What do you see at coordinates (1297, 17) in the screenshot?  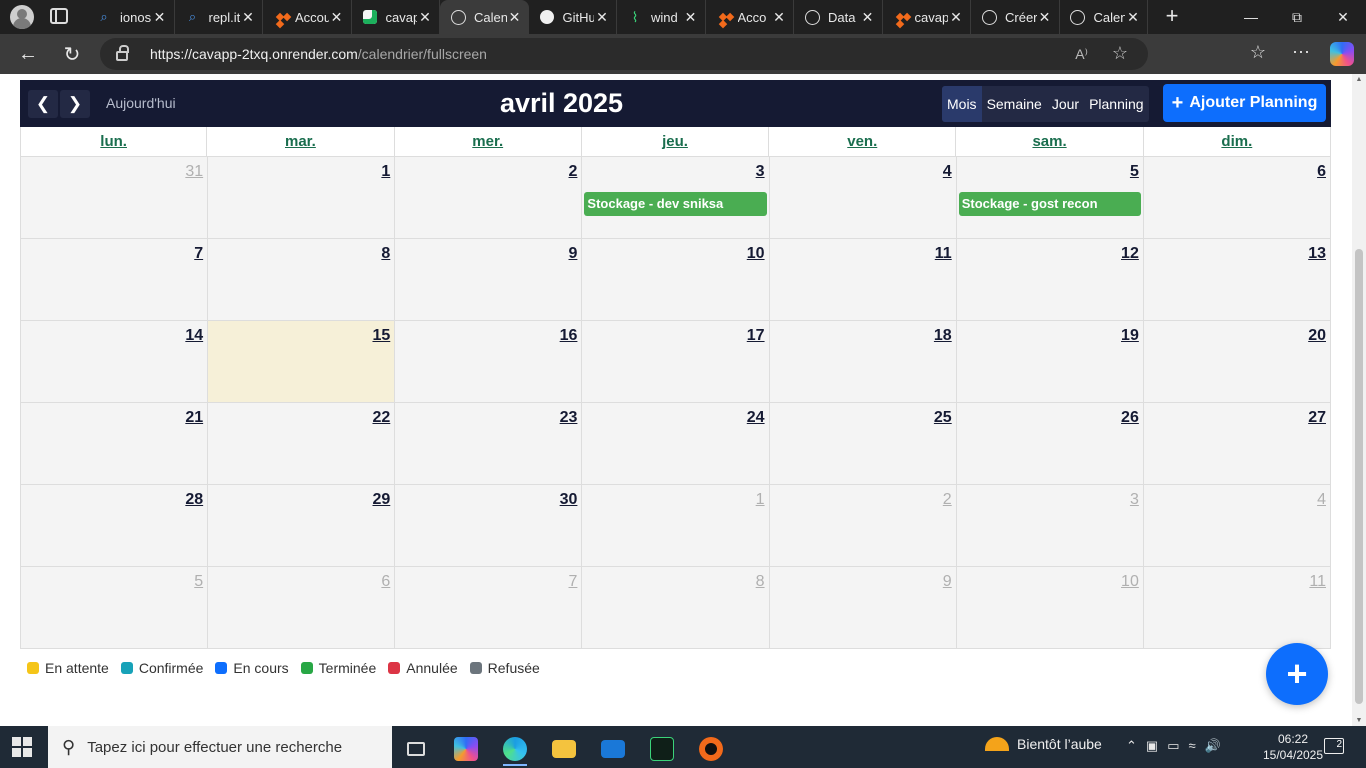 I see `restore-button: ⧉` at bounding box center [1297, 17].